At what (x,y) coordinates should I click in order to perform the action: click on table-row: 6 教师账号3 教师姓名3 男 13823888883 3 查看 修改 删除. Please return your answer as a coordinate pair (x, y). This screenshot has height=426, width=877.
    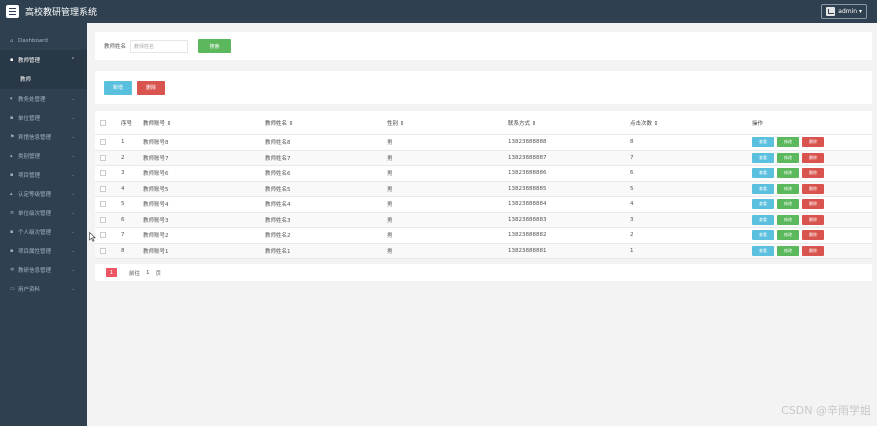
    Looking at the image, I should click on (483, 220).